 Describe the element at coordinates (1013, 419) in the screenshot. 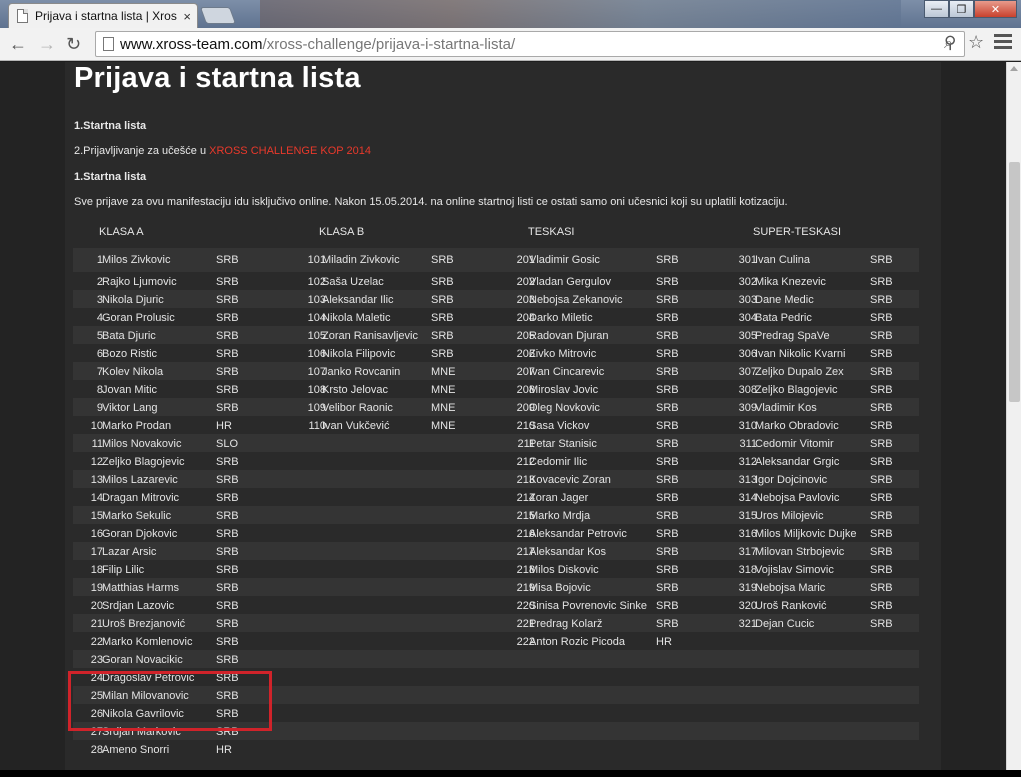

I see `scrollbar` at that location.